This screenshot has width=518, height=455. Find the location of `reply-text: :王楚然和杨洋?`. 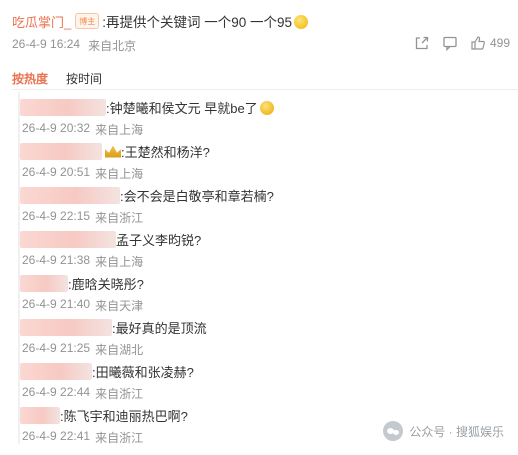

reply-text: :王楚然和杨洋? is located at coordinates (165, 152).